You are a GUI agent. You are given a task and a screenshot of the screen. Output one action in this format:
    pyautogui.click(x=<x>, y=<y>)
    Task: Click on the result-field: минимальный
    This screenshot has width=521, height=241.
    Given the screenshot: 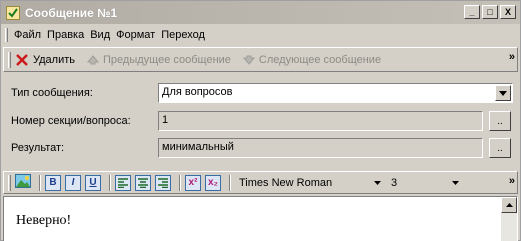 What is the action you would take?
    pyautogui.click(x=320, y=148)
    